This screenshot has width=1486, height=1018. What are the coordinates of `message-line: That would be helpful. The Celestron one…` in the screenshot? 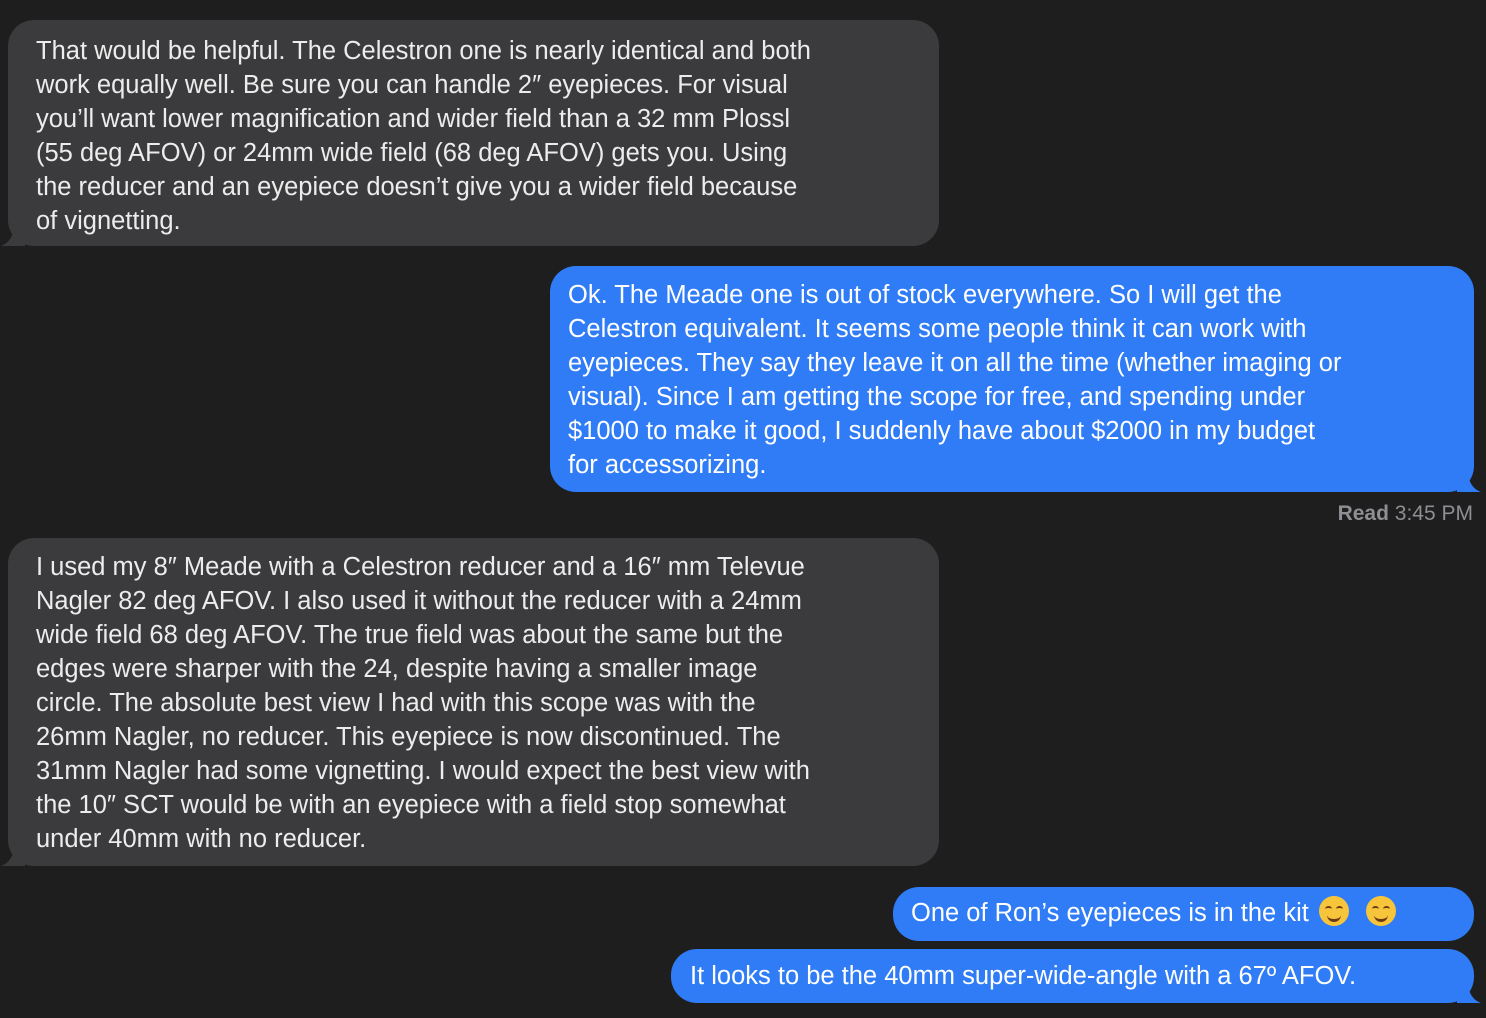 It's located at (423, 51).